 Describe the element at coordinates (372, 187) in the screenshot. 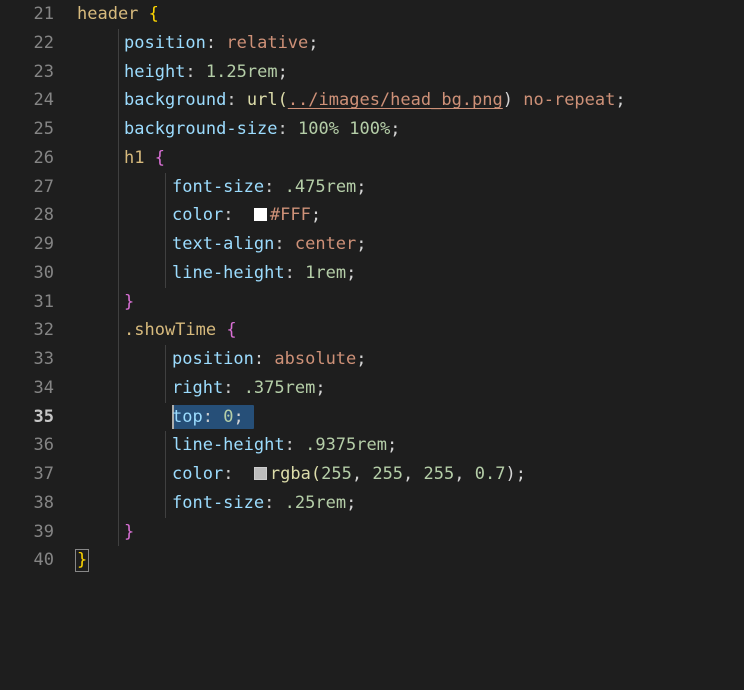

I see `editor-line: 27 font-size: .475rem;` at that location.